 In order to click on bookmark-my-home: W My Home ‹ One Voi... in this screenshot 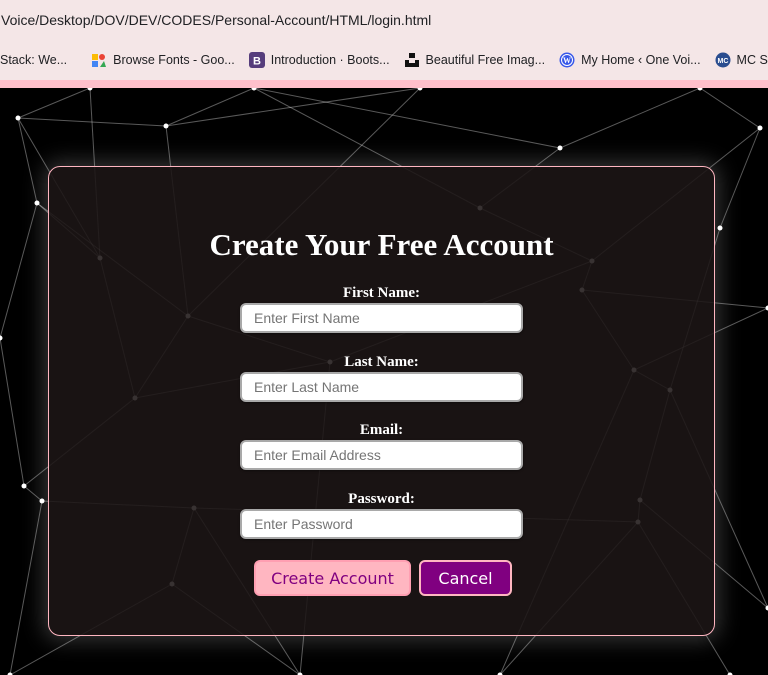, I will do `click(630, 60)`.